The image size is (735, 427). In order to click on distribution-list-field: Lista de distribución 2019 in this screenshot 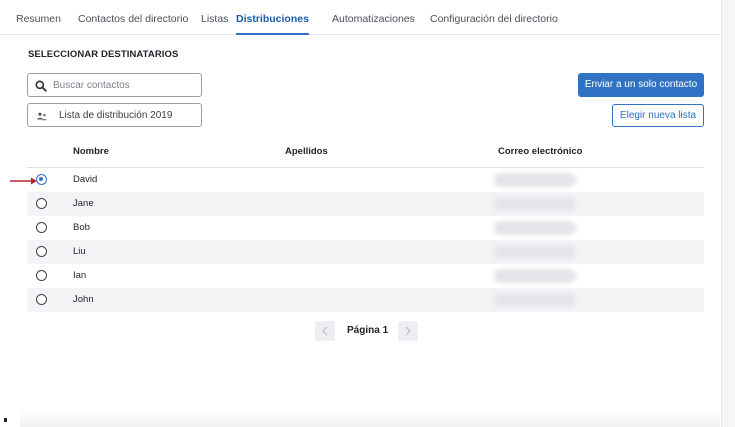, I will do `click(114, 115)`.